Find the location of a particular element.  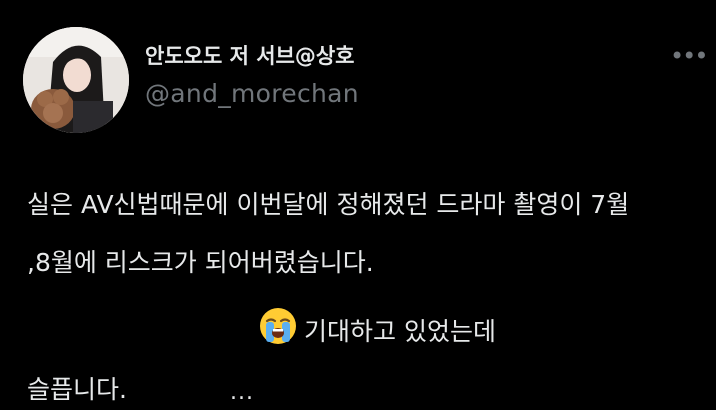

author-display-name: 안도오도 저 서브@상호 is located at coordinates (250, 55).